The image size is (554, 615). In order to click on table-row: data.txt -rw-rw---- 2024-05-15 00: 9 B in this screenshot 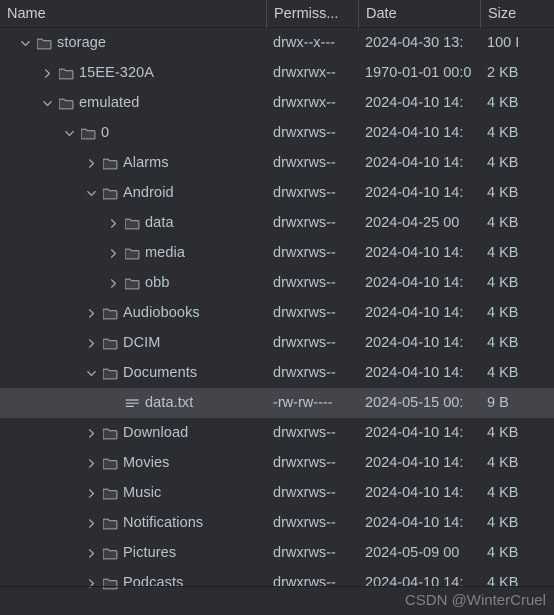, I will do `click(277, 403)`.